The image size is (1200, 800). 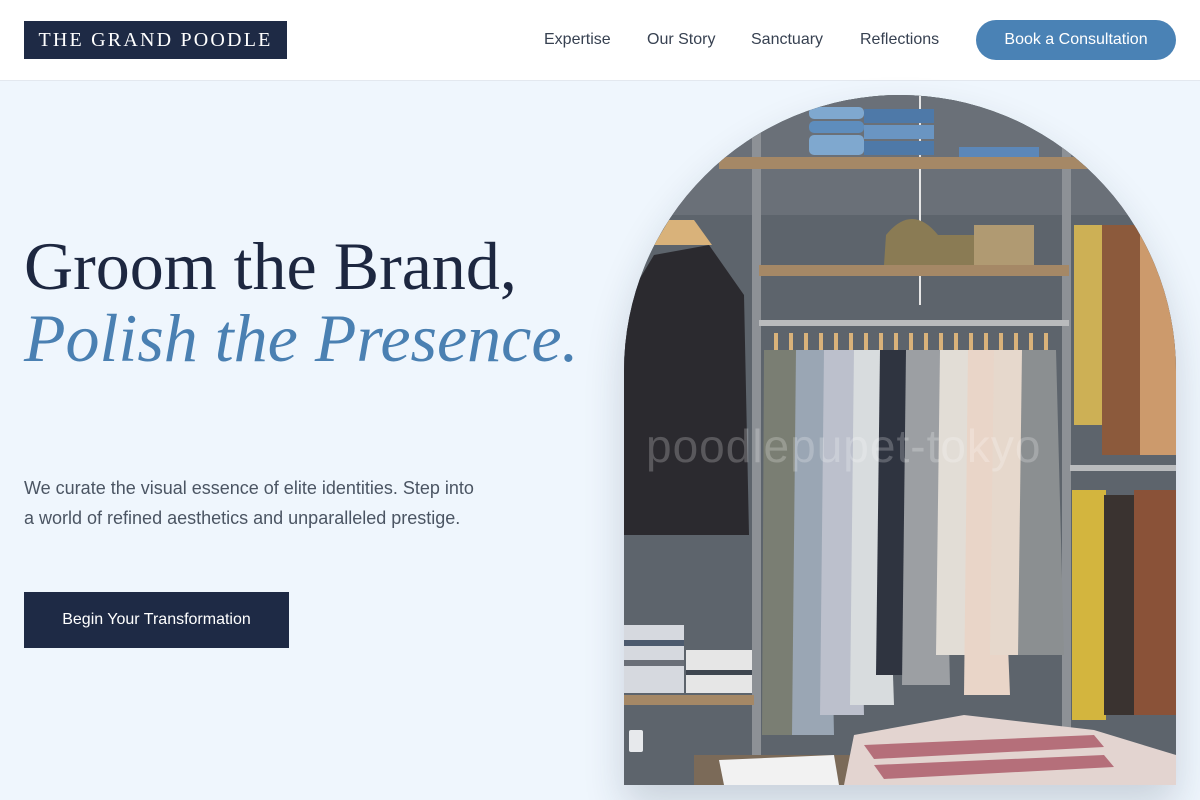 I want to click on nav-link-expertise: Expertise, so click(x=577, y=40).